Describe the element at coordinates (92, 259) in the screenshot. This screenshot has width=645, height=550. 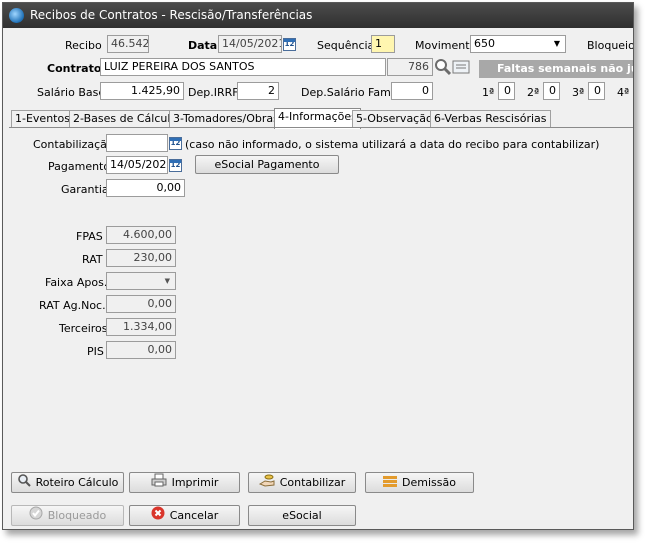
I see `rat-label: RAT` at that location.